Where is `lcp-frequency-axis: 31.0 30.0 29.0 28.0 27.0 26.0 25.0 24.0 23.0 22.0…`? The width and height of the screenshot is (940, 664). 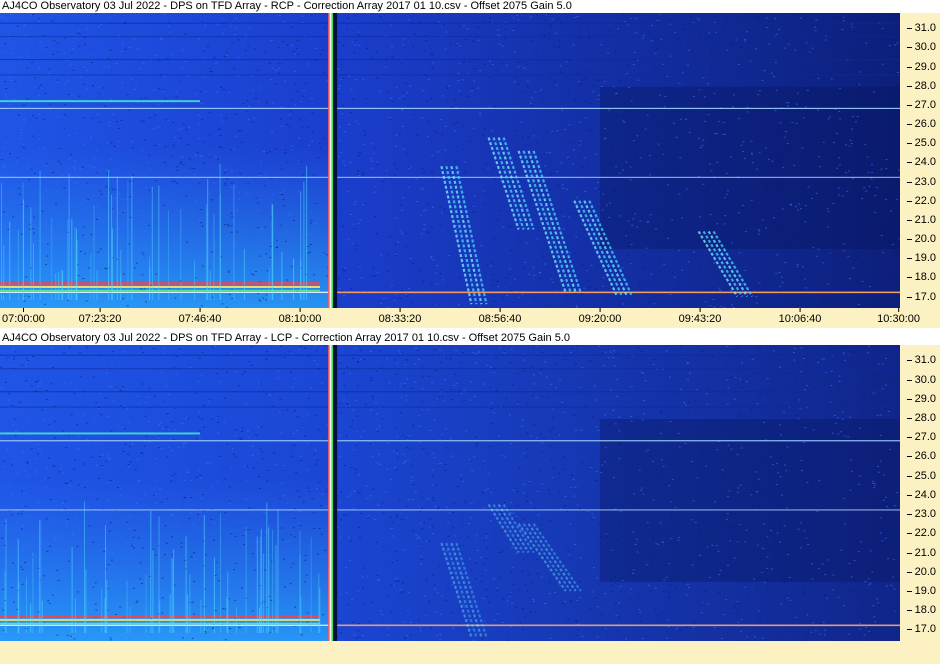 lcp-frequency-axis: 31.0 30.0 29.0 28.0 27.0 26.0 25.0 24.0 23.0 22.0… is located at coordinates (920, 493).